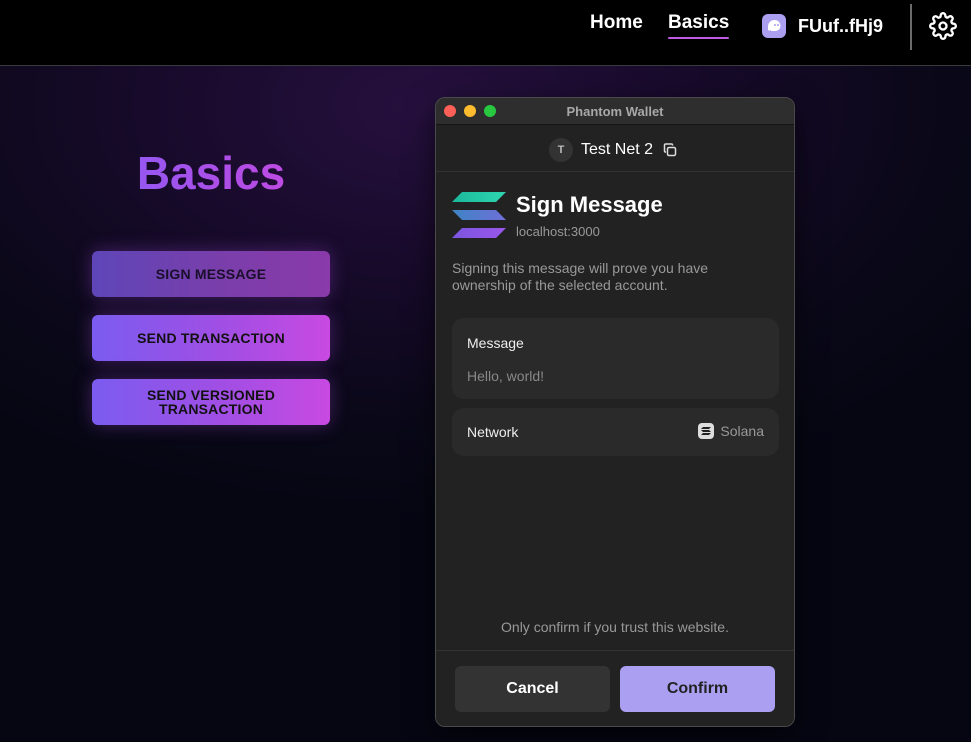 This screenshot has width=971, height=742. What do you see at coordinates (558, 231) in the screenshot?
I see `request-origin: localhost:3000` at bounding box center [558, 231].